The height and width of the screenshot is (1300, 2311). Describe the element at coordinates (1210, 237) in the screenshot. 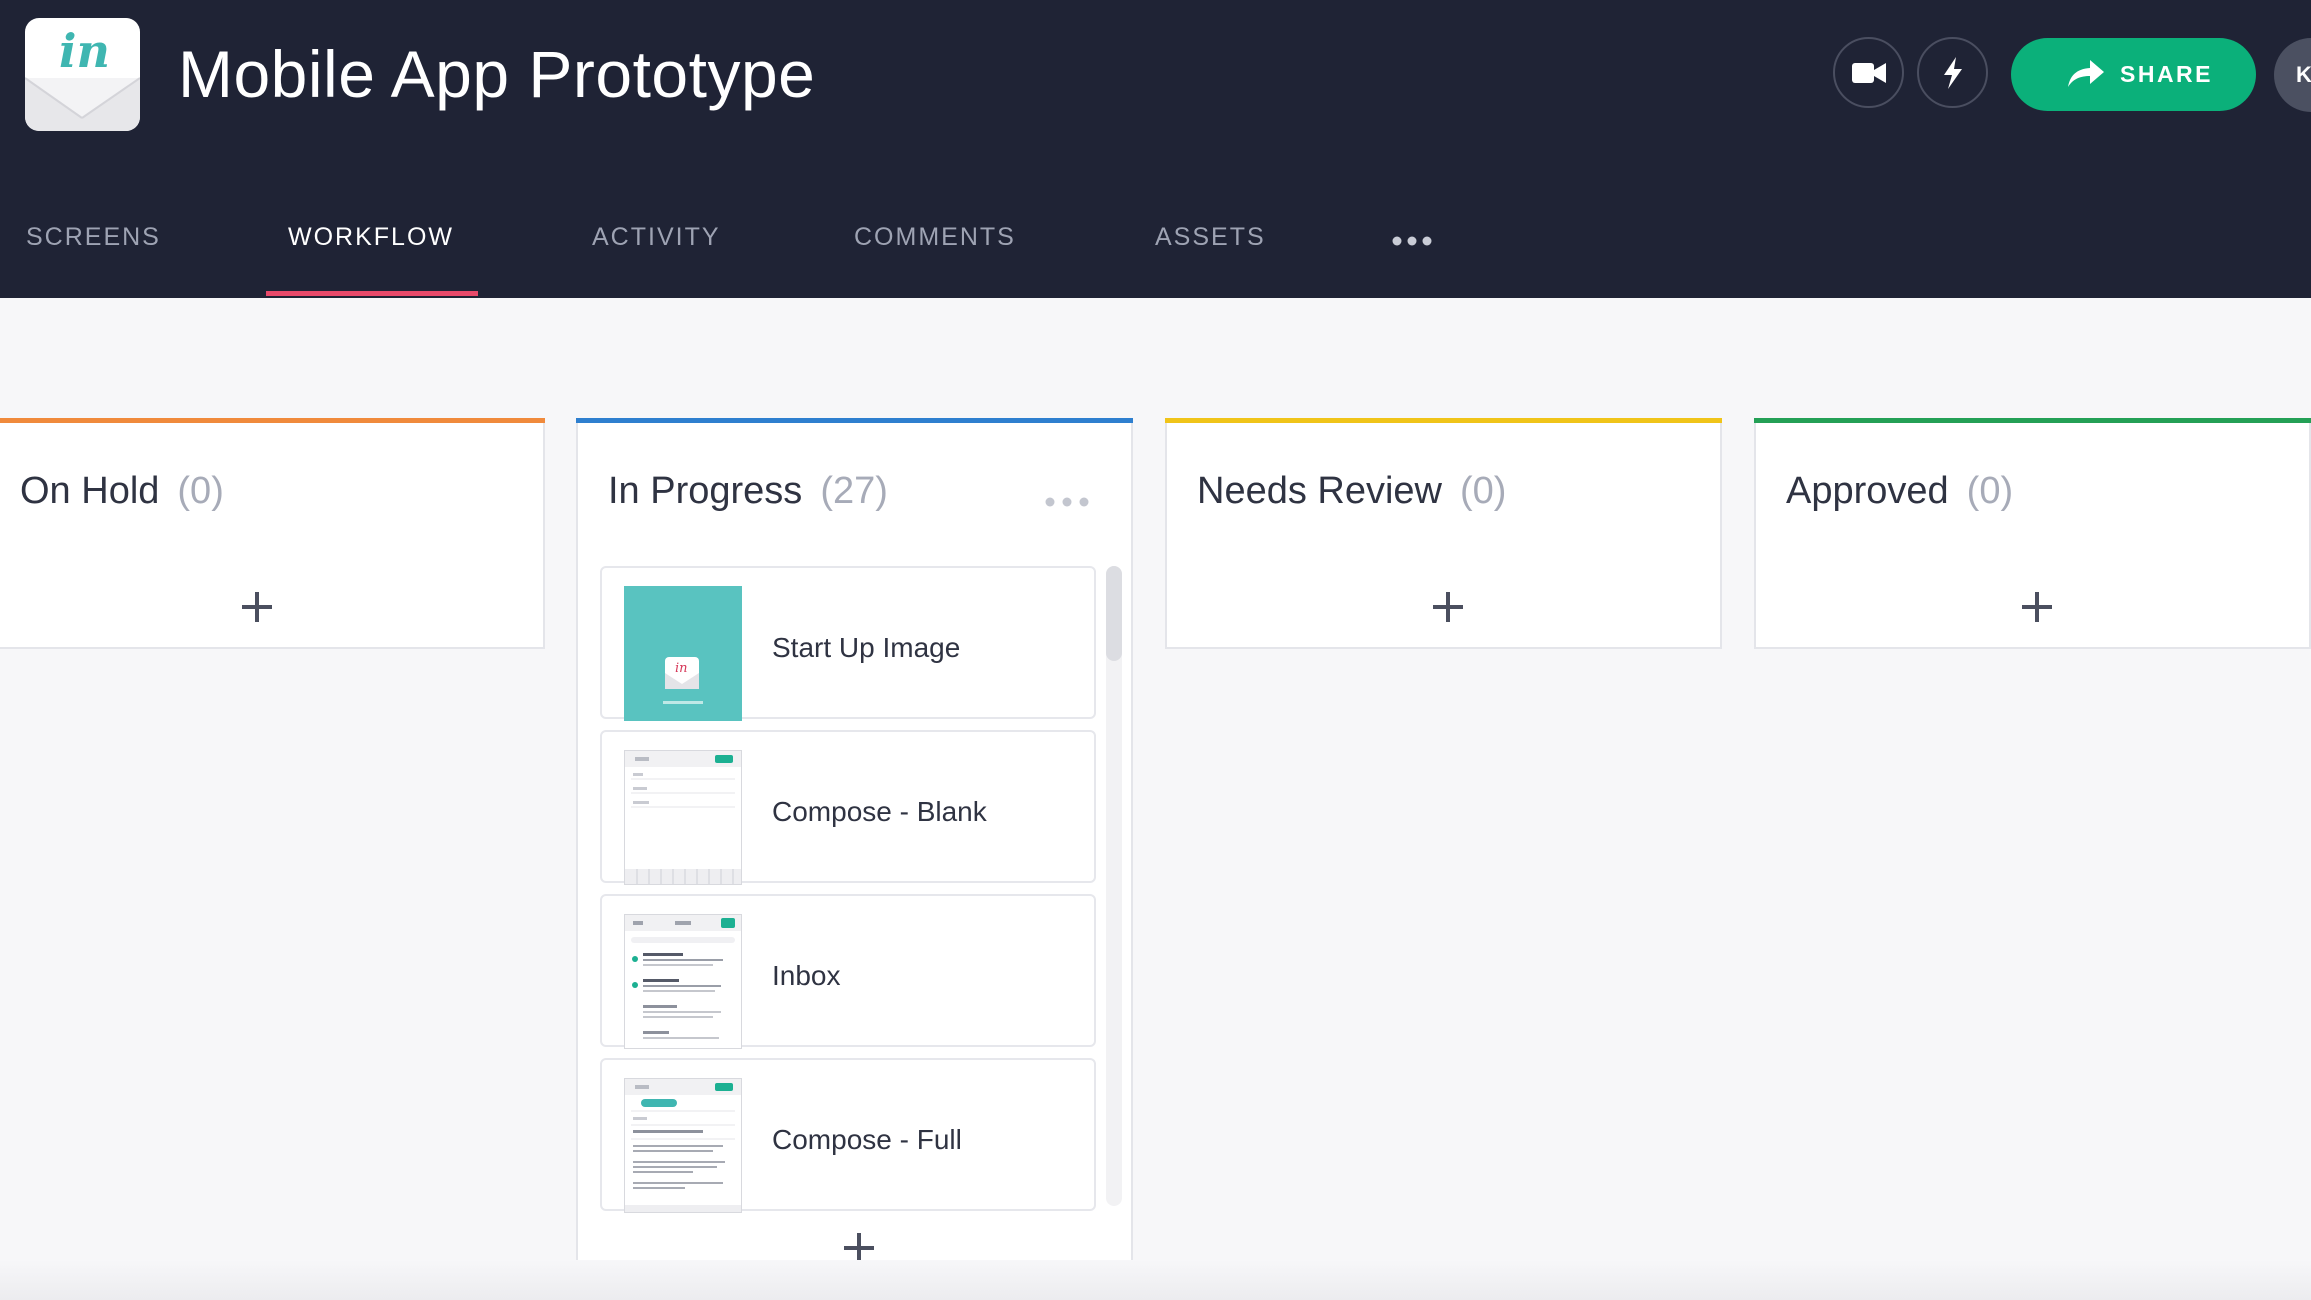

I see `tab-assets: ASSETS` at that location.